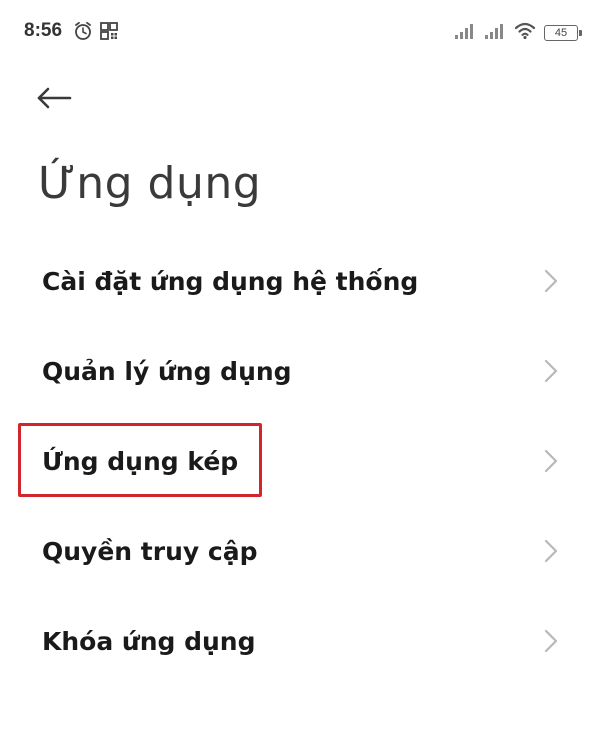 Image resolution: width=600 pixels, height=729 pixels. What do you see at coordinates (167, 371) in the screenshot?
I see `menu-item-label: Quản lý ứng dụng` at bounding box center [167, 371].